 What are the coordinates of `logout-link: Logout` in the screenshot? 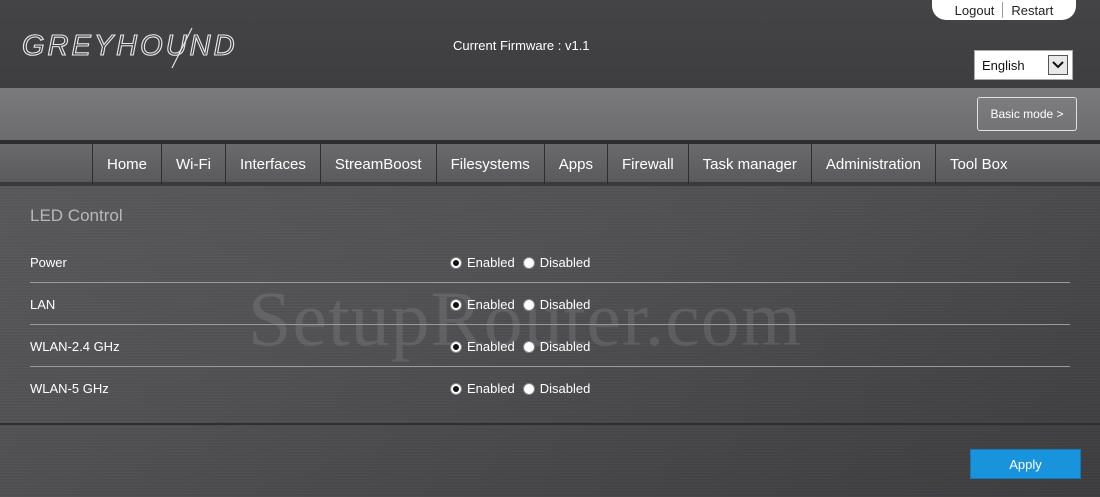 It's located at (975, 10).